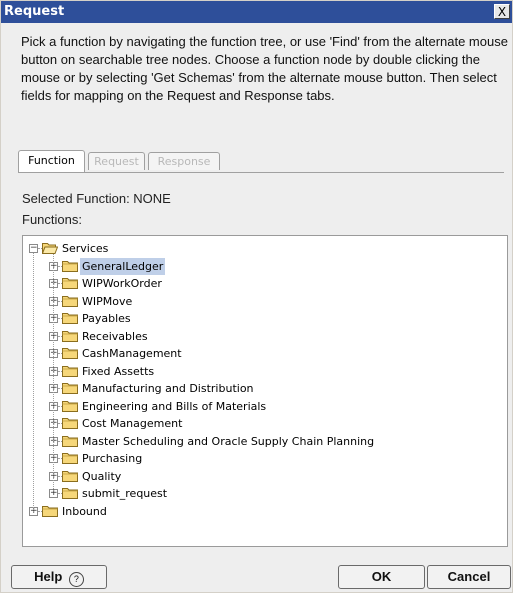  I want to click on tree-node-label: submit_request, so click(125, 493).